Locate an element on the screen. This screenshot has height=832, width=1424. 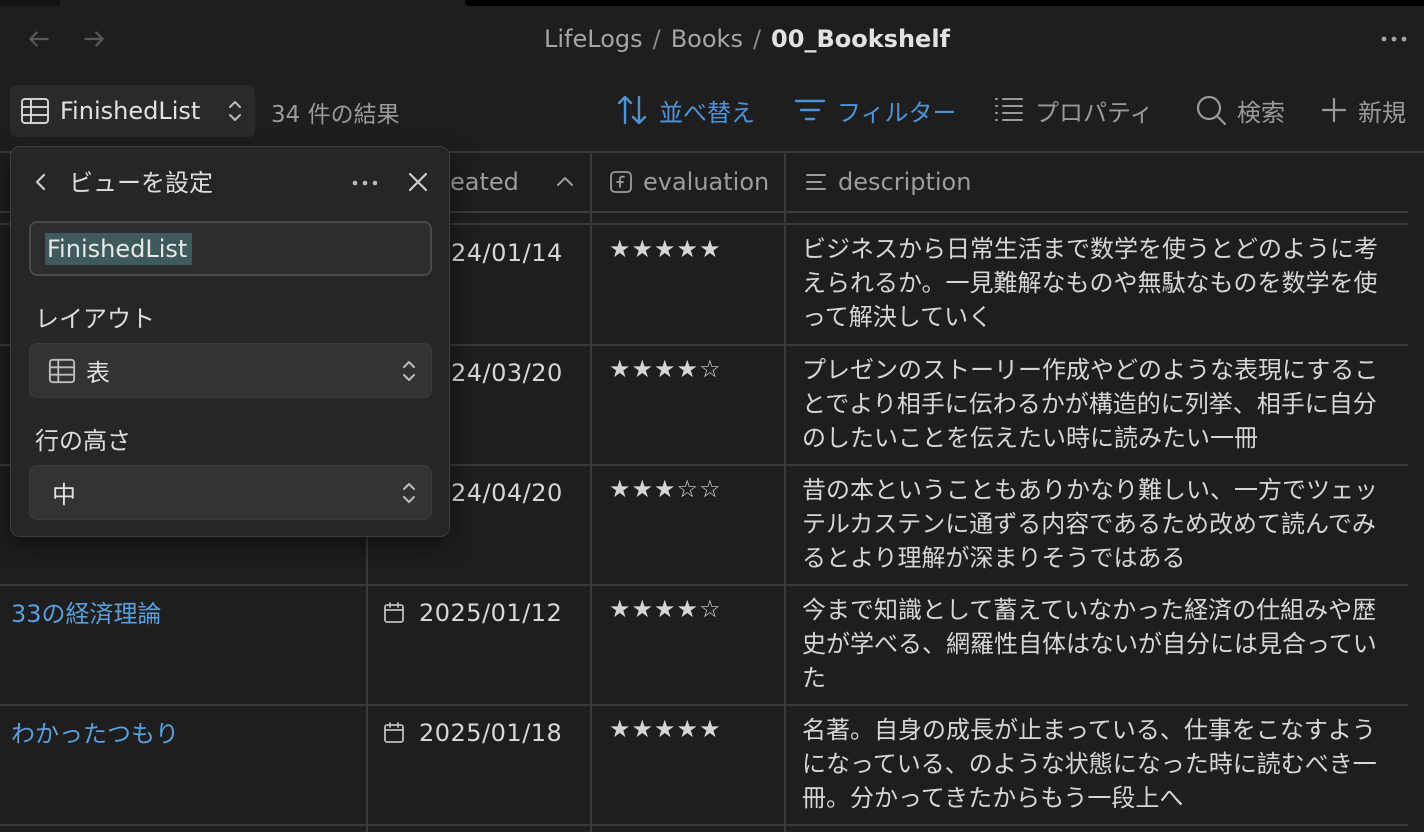
breadcrumb-lifelogs: LifeLogs is located at coordinates (593, 39).